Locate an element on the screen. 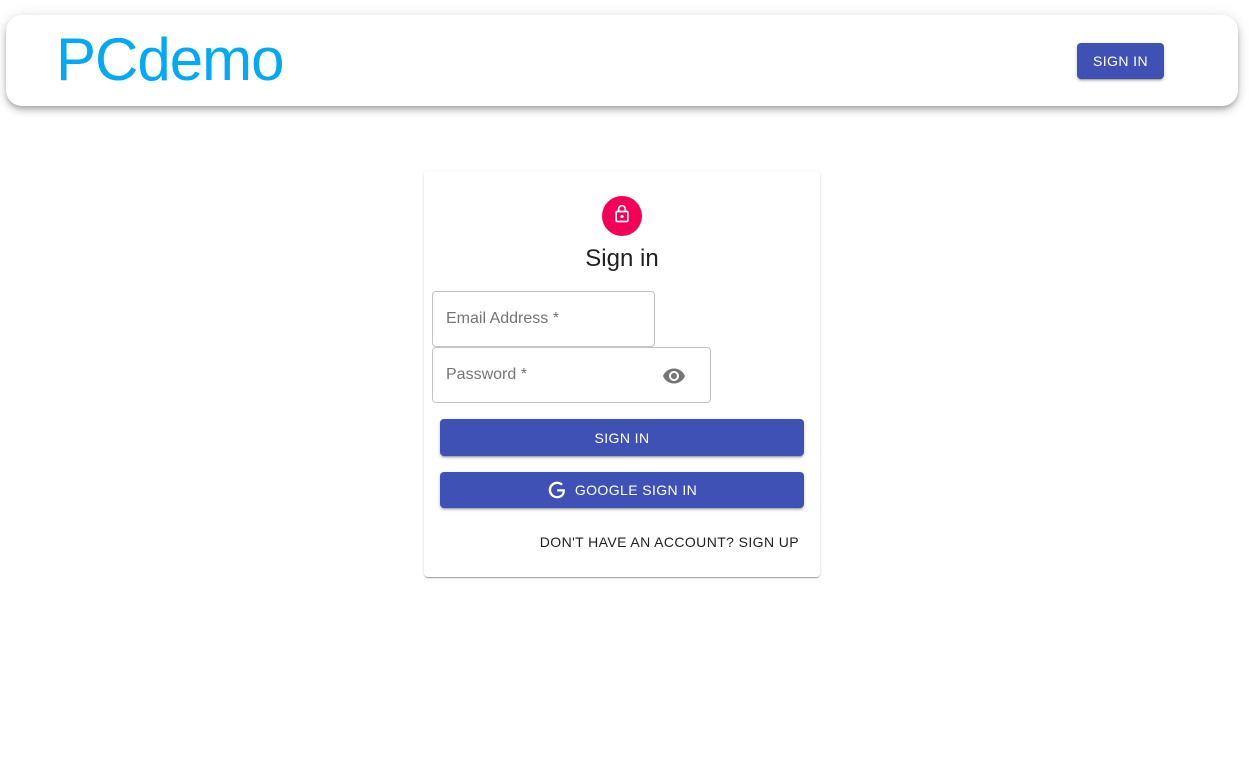  lock-avatar is located at coordinates (622, 216).